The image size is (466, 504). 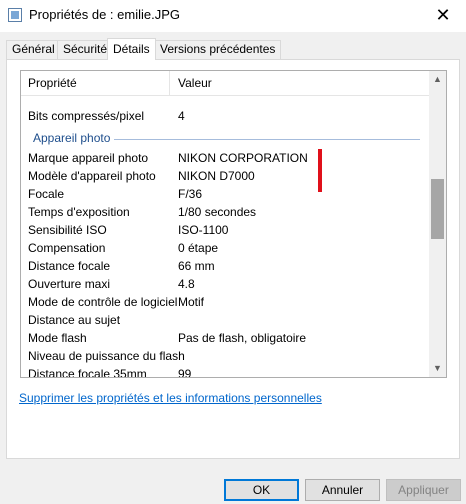 I want to click on scroll-up-icon: ▲, so click(x=437, y=79).